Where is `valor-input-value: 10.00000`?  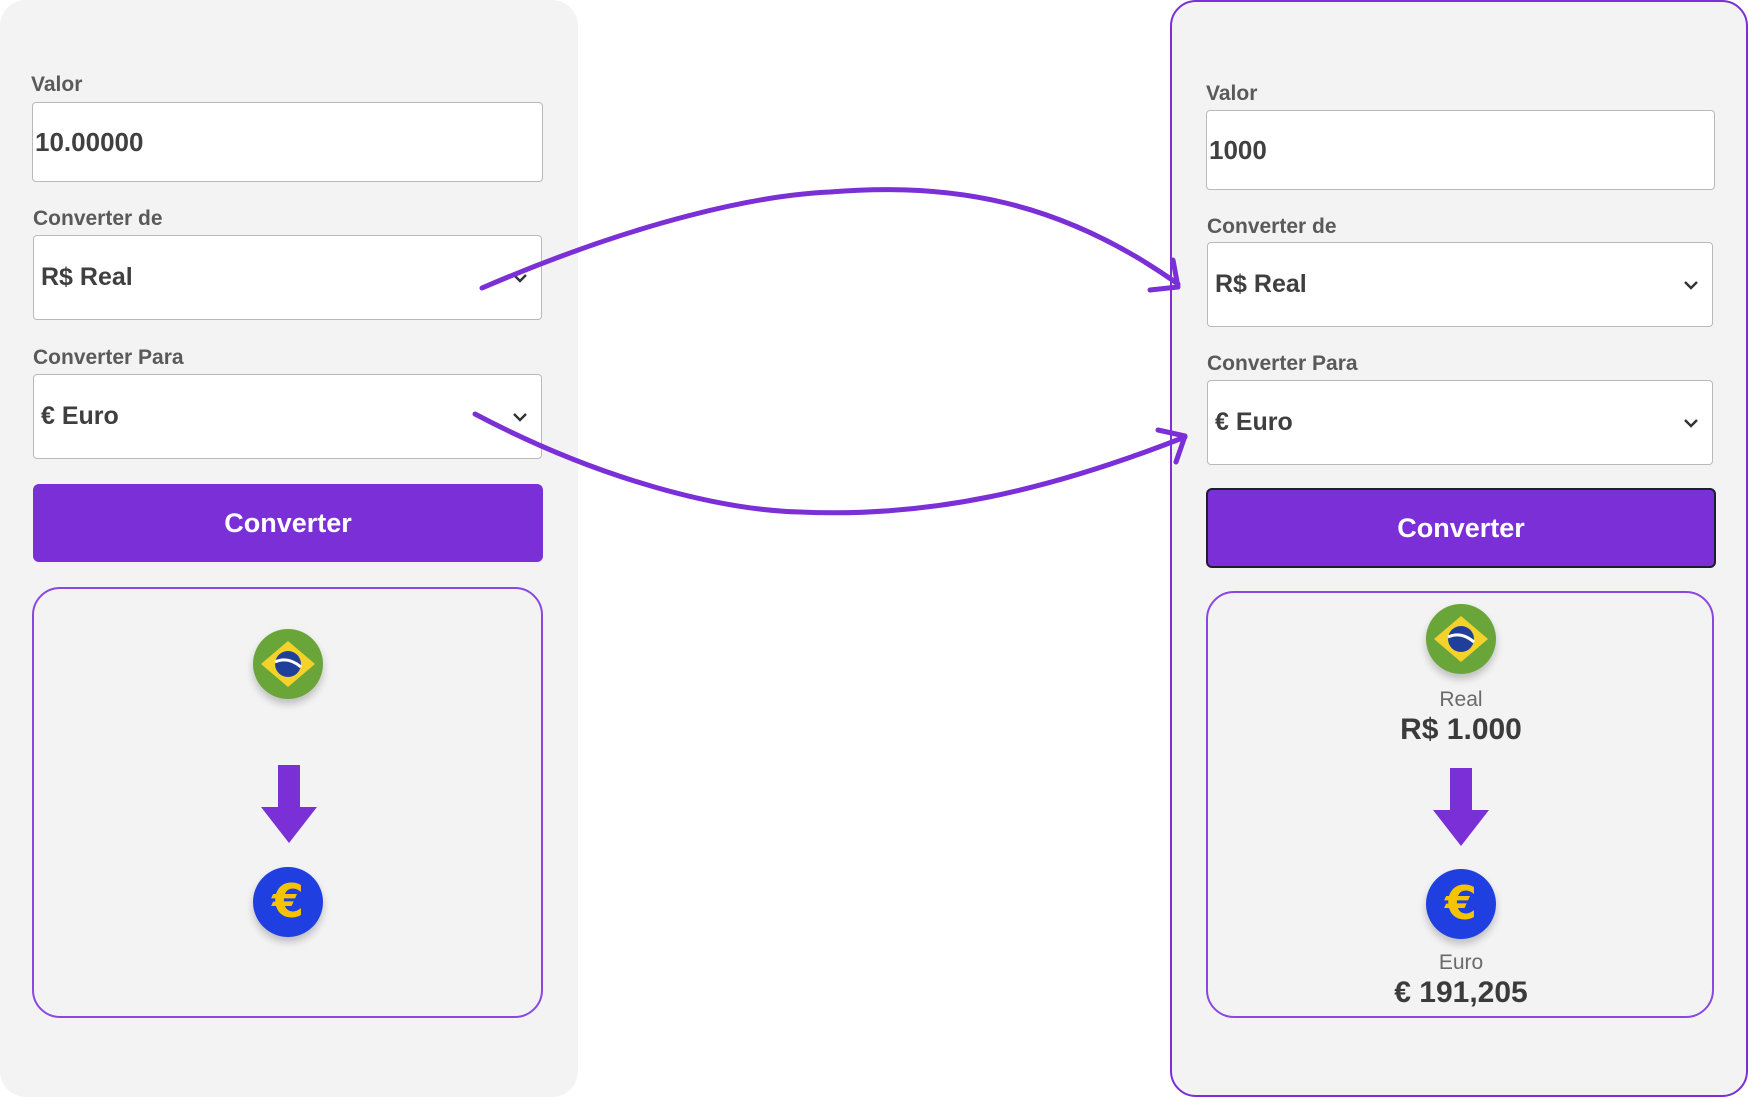 valor-input-value: 10.00000 is located at coordinates (89, 141).